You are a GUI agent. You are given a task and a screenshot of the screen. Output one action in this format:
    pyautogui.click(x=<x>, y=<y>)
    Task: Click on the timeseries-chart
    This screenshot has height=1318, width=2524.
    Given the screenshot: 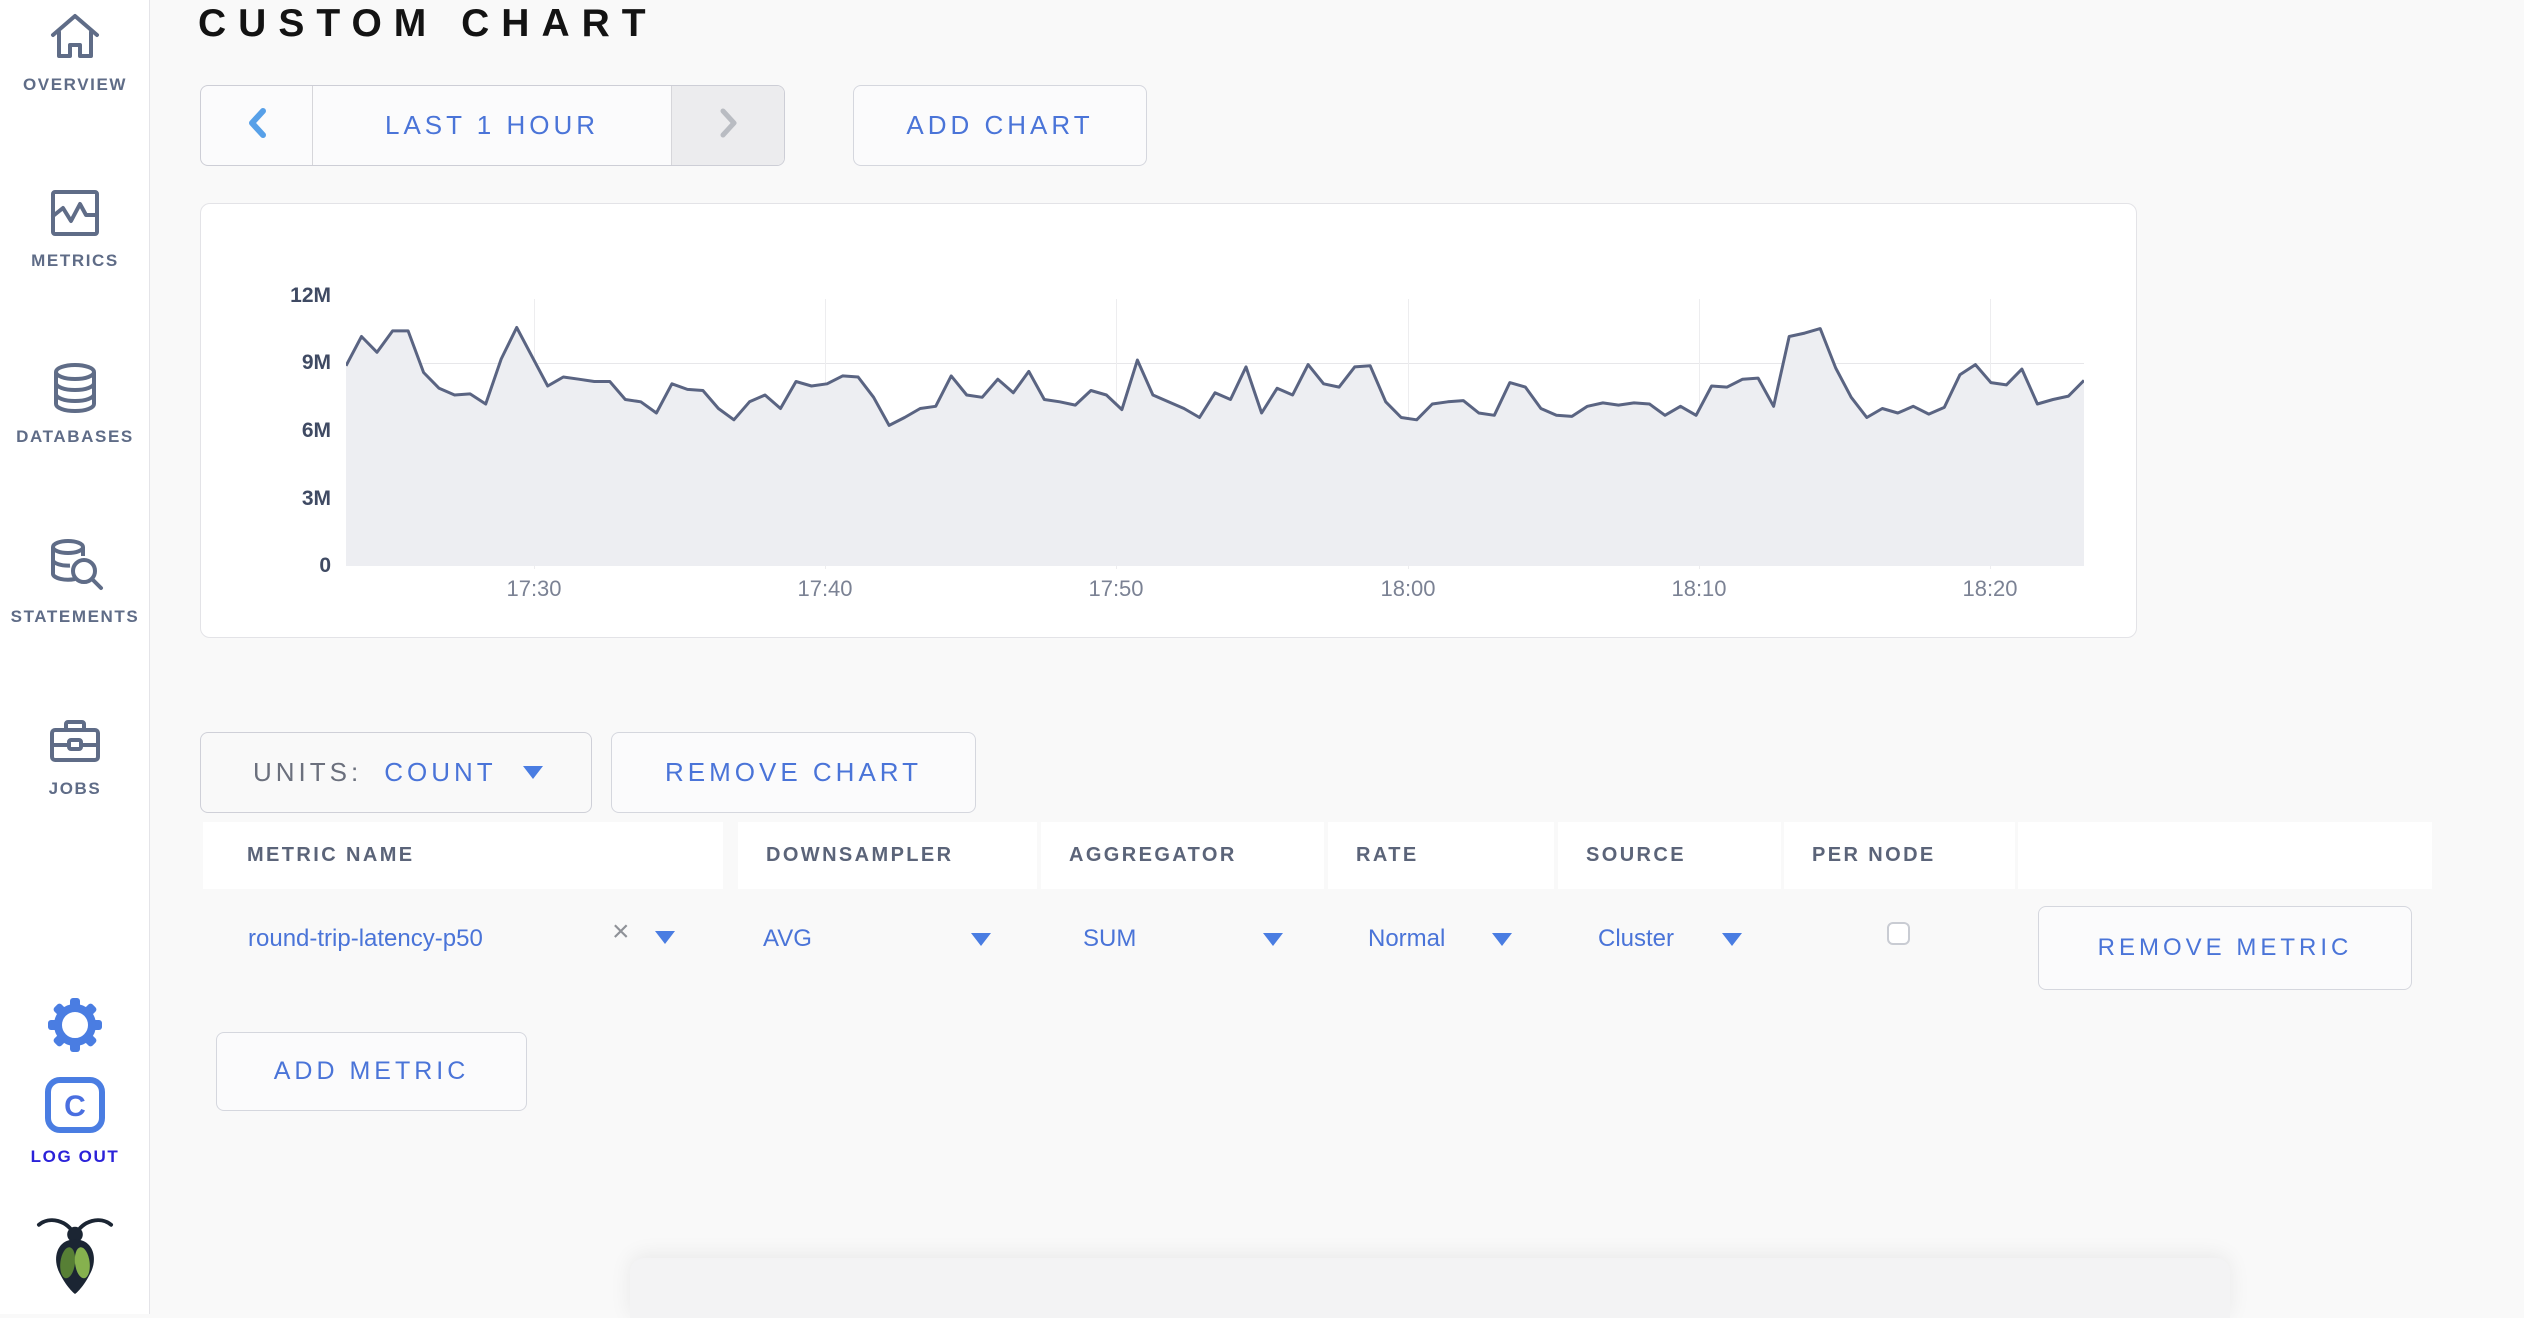 What is the action you would take?
    pyautogui.click(x=1215, y=432)
    